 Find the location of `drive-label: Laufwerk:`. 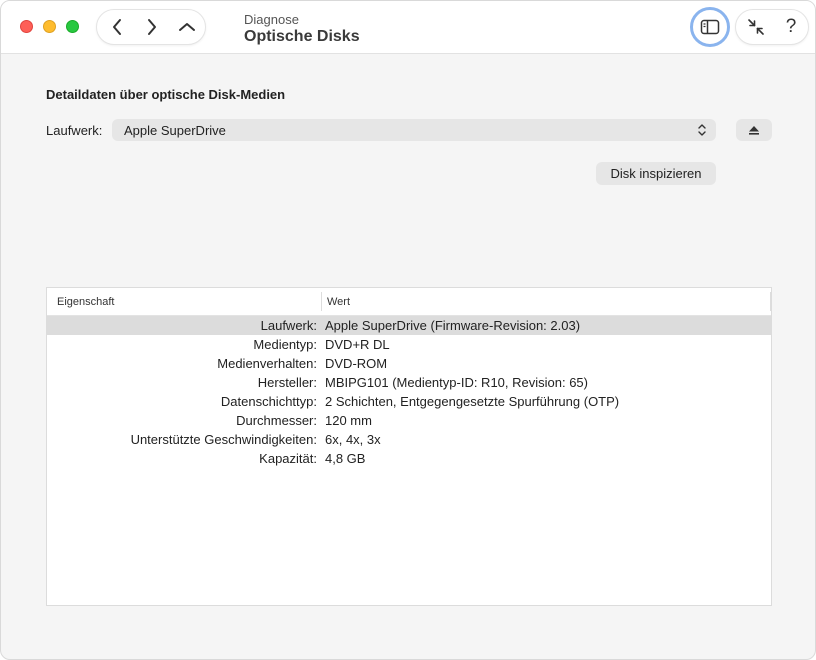

drive-label: Laufwerk: is located at coordinates (74, 130).